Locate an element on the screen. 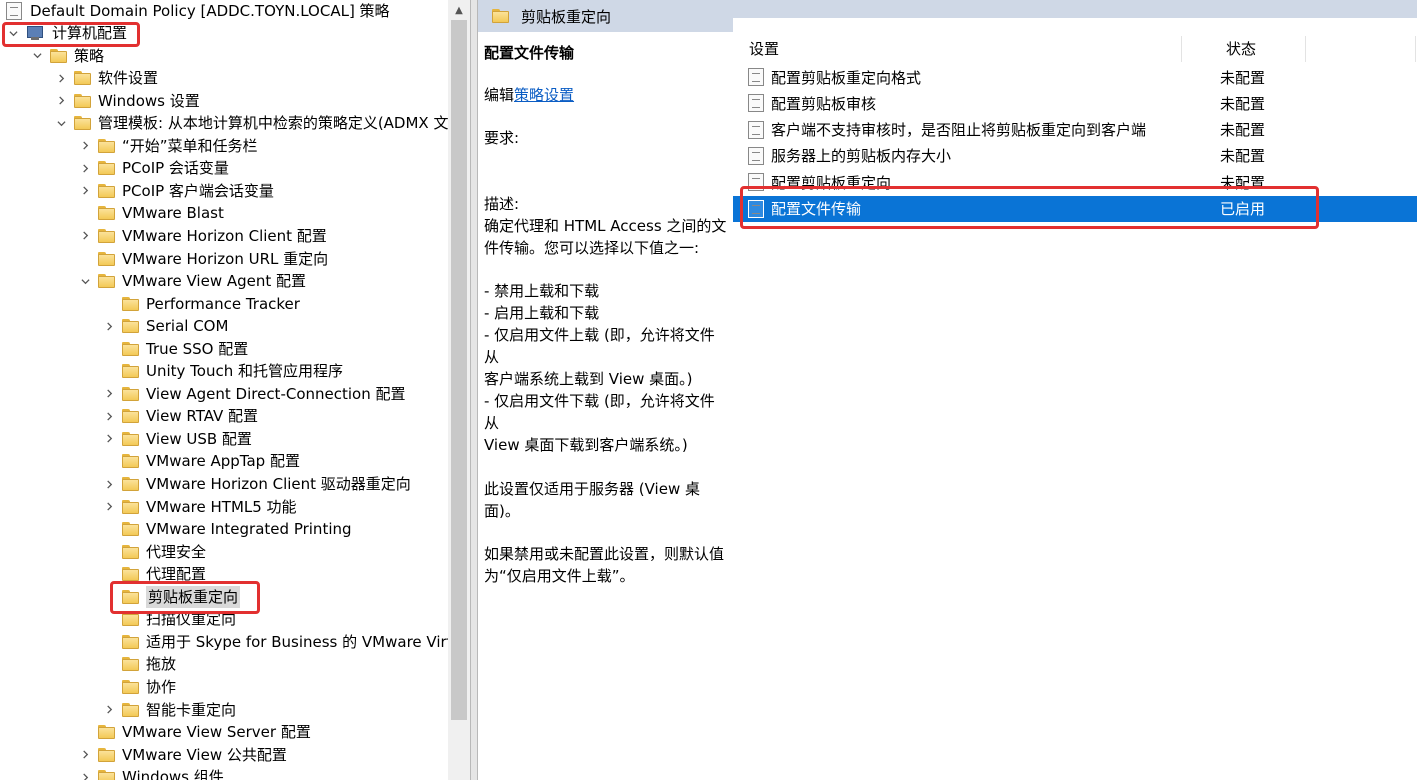 The height and width of the screenshot is (780, 1417). tree-item-label: 软件设置 is located at coordinates (128, 78).